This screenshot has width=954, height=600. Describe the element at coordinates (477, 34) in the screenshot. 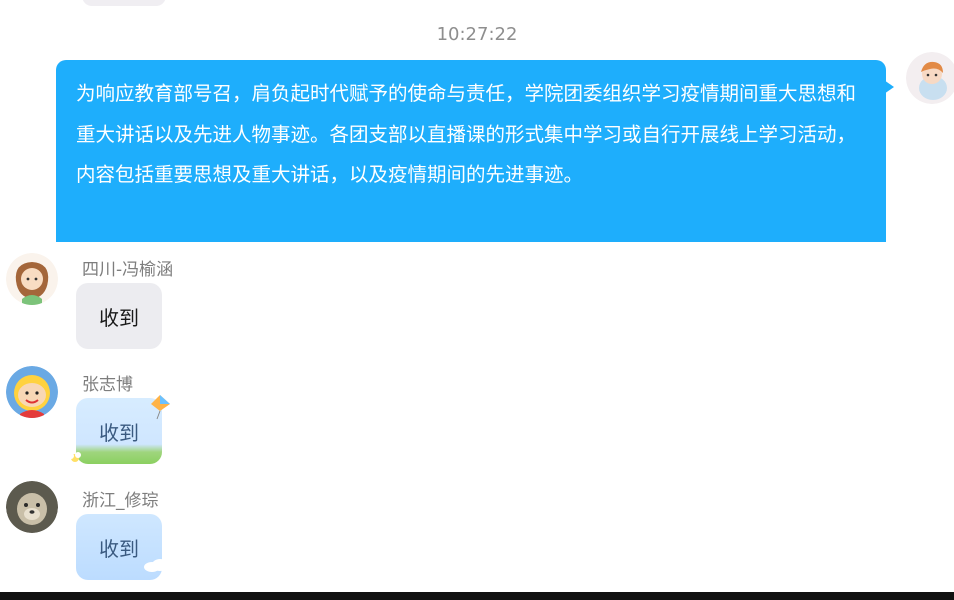

I see `message-timestamp: 10:27:22` at that location.